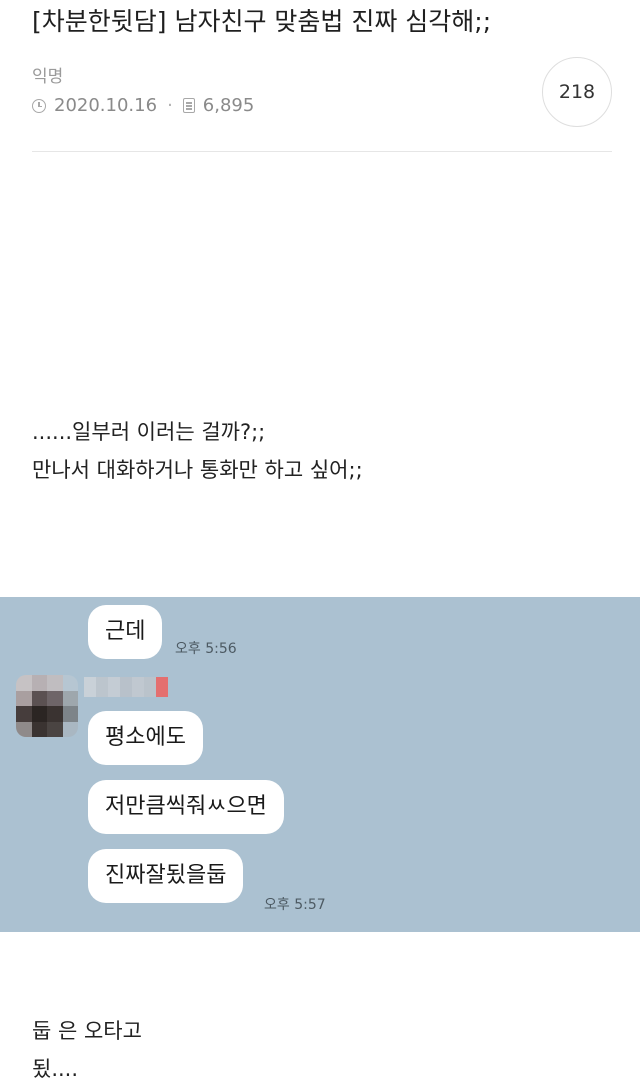 This screenshot has width=640, height=1088. I want to click on post-meta: 2020.10.16 · 6,895, so click(143, 105).